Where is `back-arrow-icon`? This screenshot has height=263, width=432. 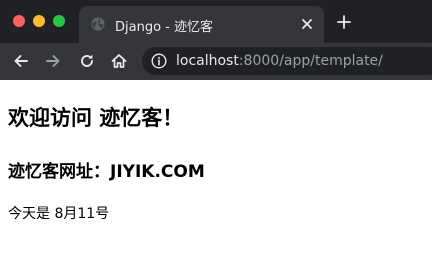
back-arrow-icon is located at coordinates (21, 61).